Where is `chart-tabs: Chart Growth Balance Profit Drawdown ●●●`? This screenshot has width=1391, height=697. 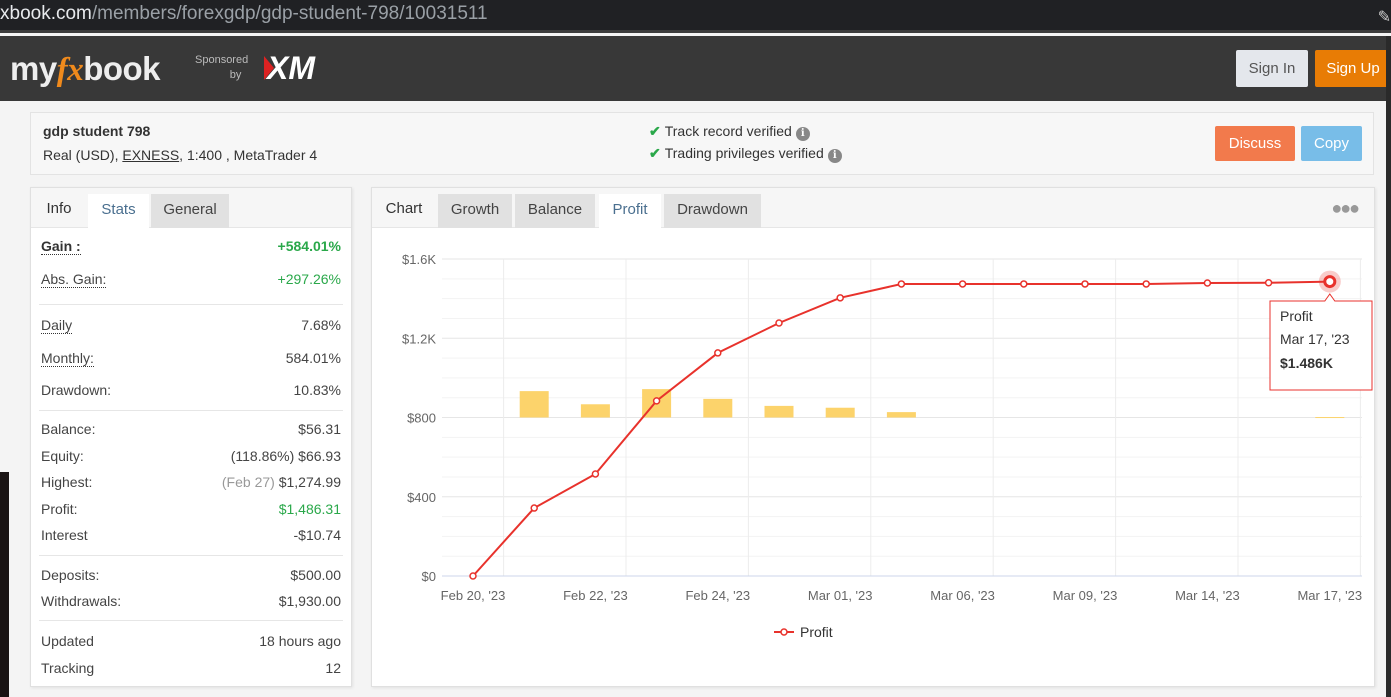
chart-tabs: Chart Growth Balance Profit Drawdown ●●● is located at coordinates (873, 208).